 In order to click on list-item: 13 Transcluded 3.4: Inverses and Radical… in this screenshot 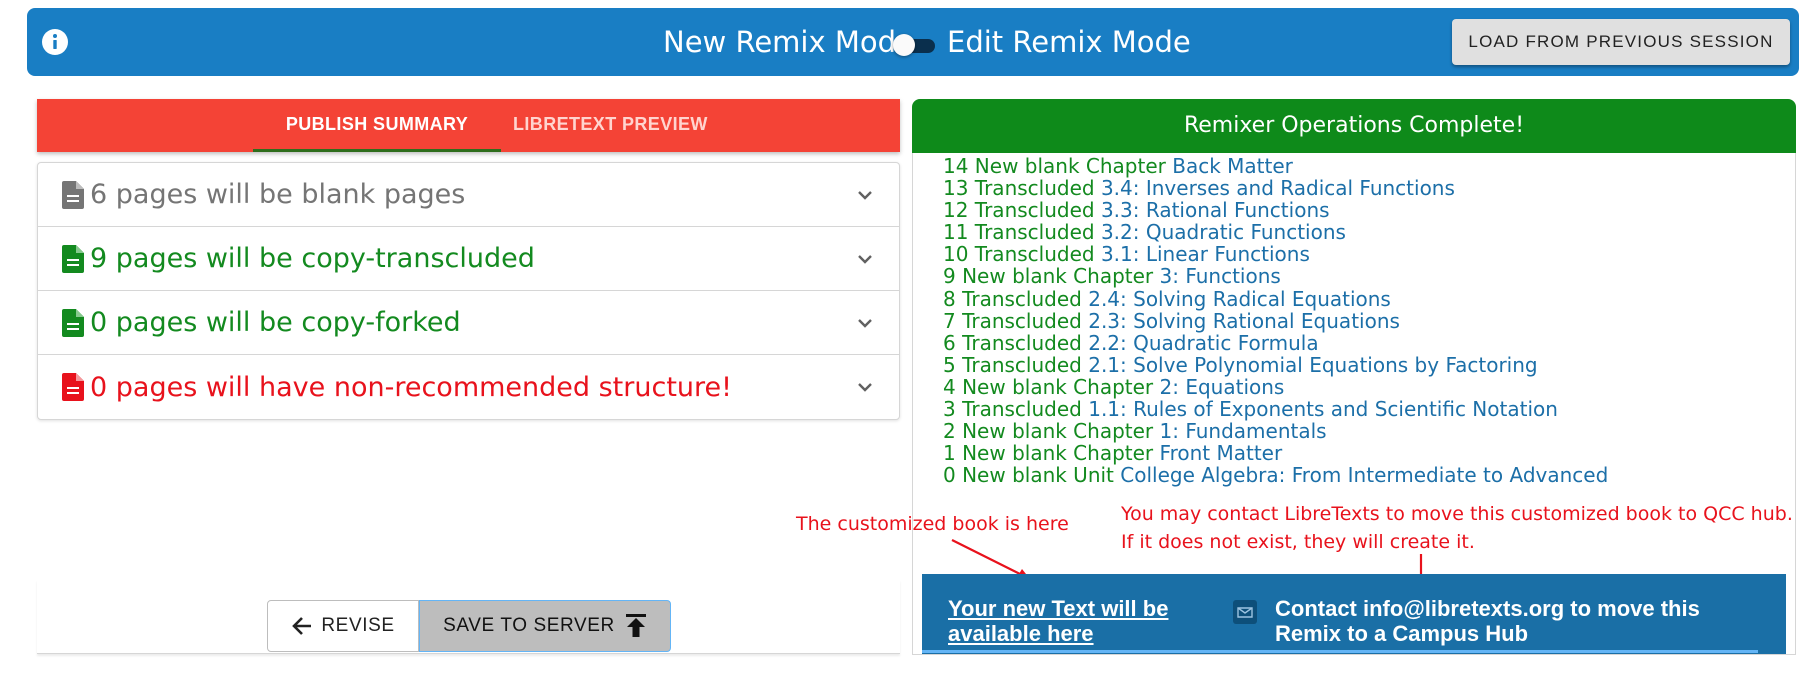, I will do `click(1275, 188)`.